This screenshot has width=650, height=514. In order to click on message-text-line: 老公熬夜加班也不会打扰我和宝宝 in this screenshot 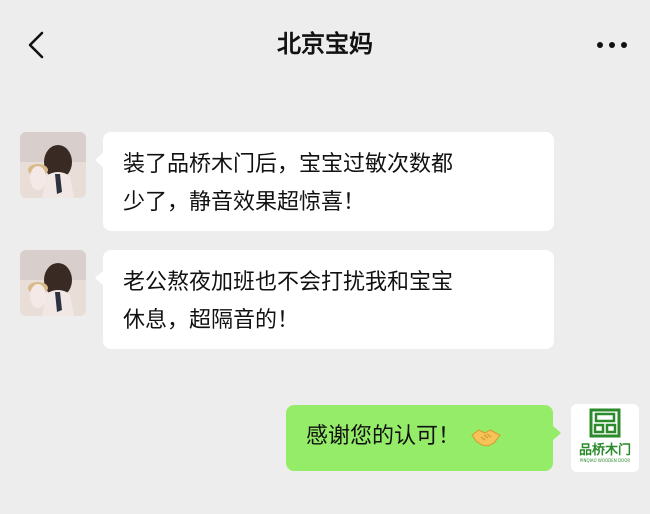, I will do `click(288, 282)`.